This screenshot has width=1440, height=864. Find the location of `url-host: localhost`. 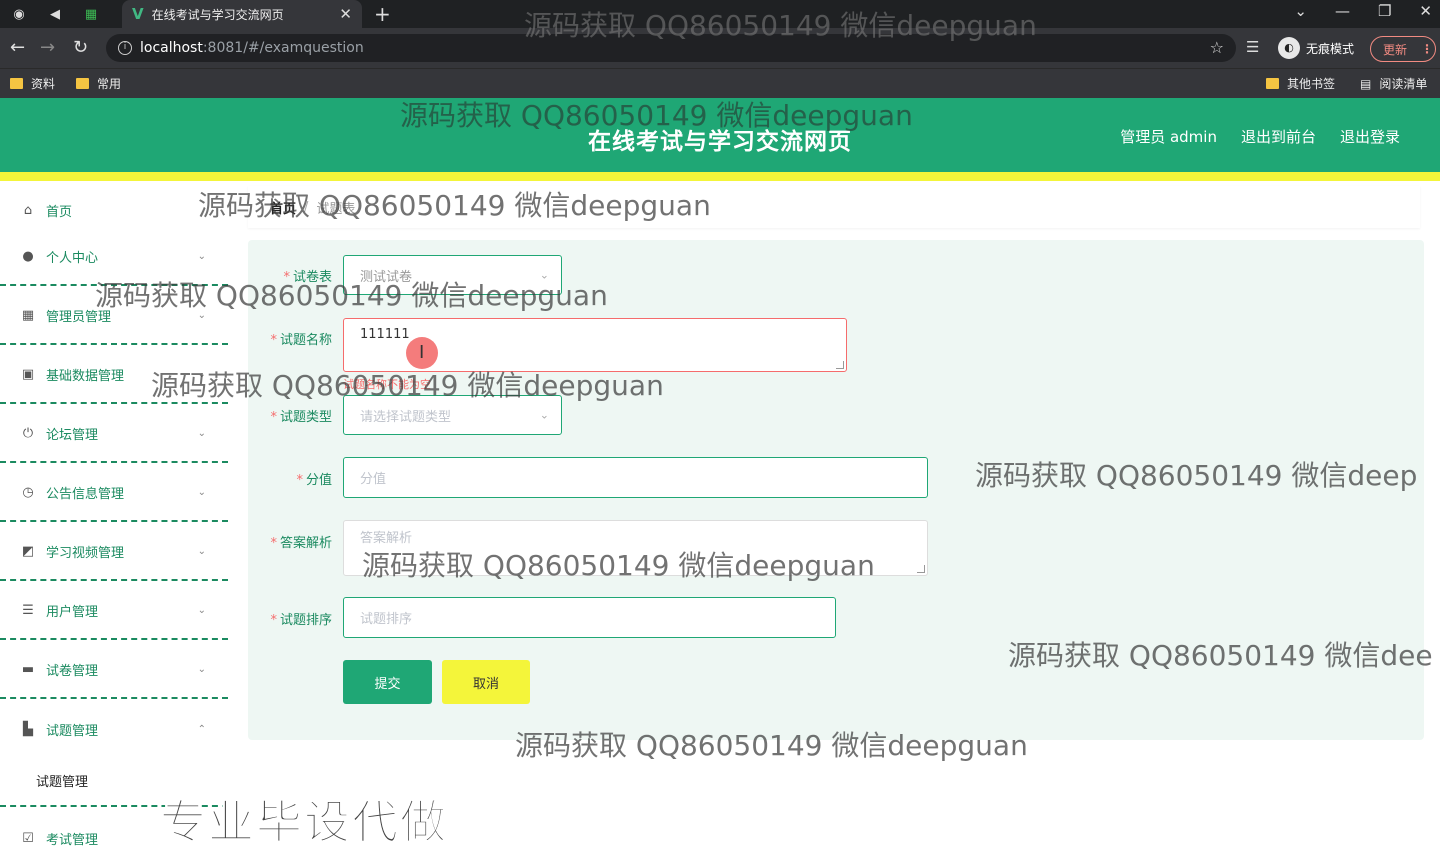

url-host: localhost is located at coordinates (171, 48).